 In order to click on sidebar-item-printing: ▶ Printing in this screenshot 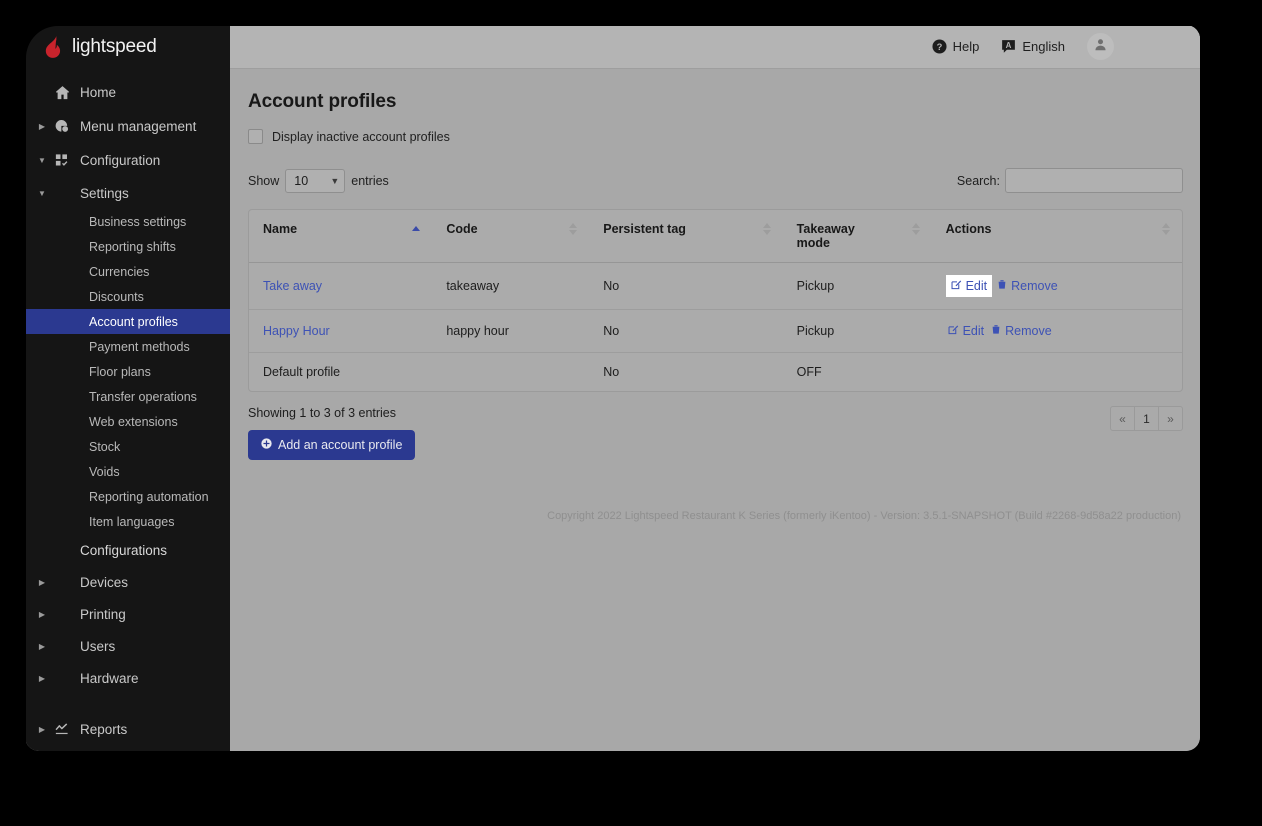, I will do `click(127, 614)`.